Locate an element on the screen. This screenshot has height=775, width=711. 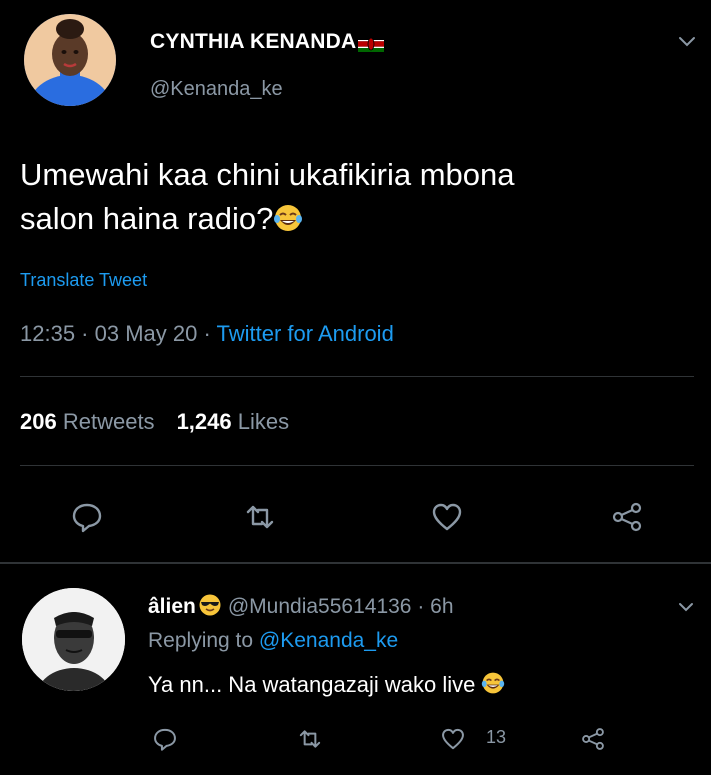
replying-to: Replying to @Kenanda_ke is located at coordinates (273, 641).